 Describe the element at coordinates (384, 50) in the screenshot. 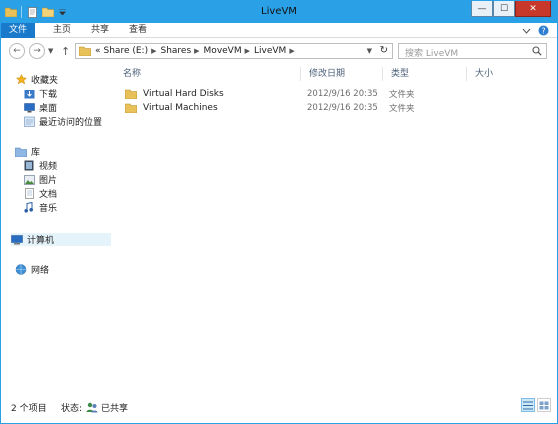

I see `refresh-icon: ↻` at that location.